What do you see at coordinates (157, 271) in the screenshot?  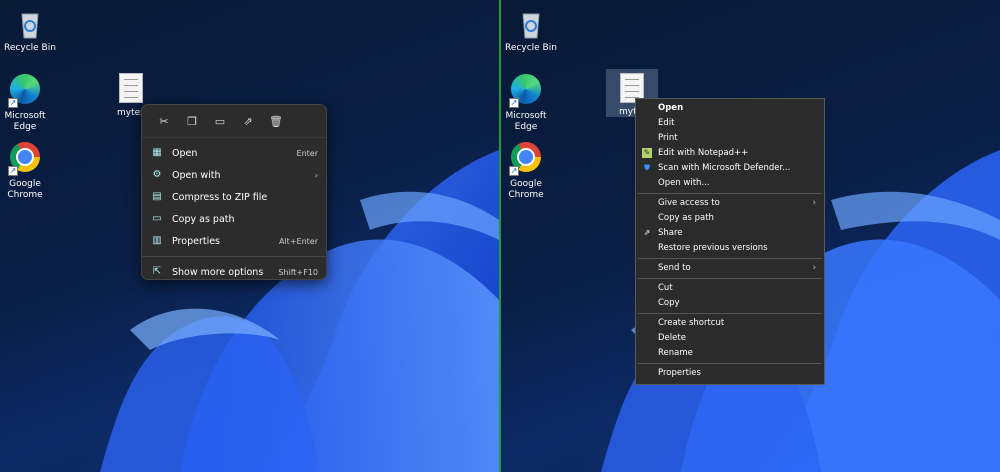 I see `show-more-icon: ⇱` at bounding box center [157, 271].